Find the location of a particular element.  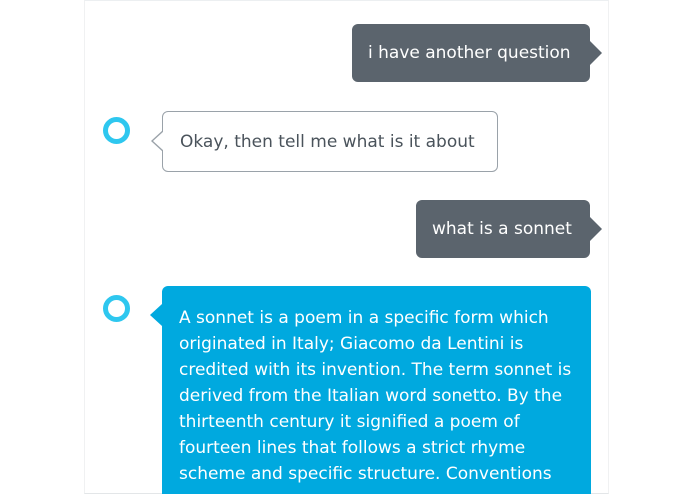

alexa-message-bubble: Okay, then tell me what is it about is located at coordinates (324, 141).